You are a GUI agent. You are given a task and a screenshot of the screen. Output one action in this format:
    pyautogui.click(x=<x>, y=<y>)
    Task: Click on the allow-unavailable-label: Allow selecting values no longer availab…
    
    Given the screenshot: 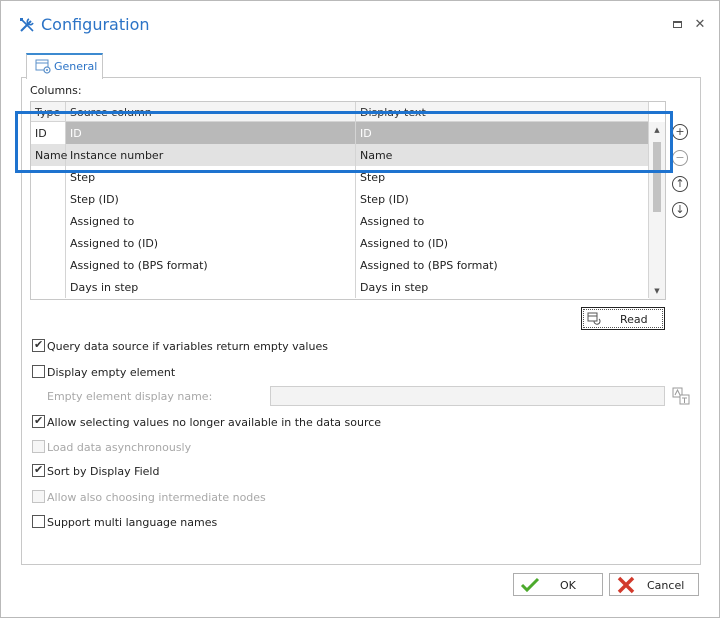 What is the action you would take?
    pyautogui.click(x=214, y=422)
    